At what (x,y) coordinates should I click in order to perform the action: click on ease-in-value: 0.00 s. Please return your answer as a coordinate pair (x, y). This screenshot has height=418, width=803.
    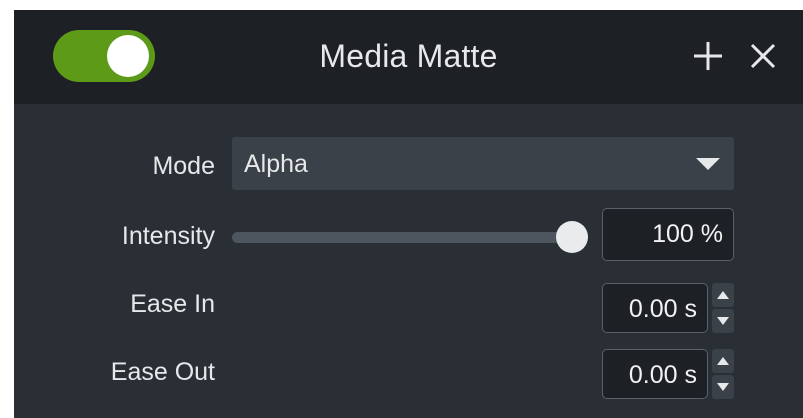
    Looking at the image, I should click on (662, 309).